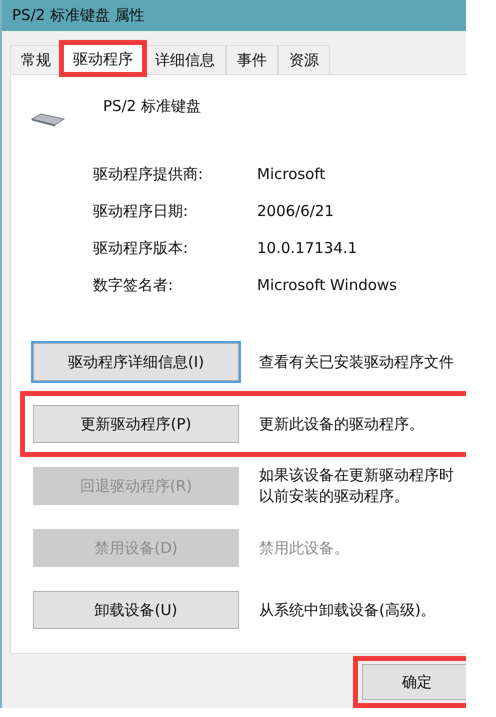 This screenshot has width=496, height=717. I want to click on tab: 驱动程序, so click(103, 58).